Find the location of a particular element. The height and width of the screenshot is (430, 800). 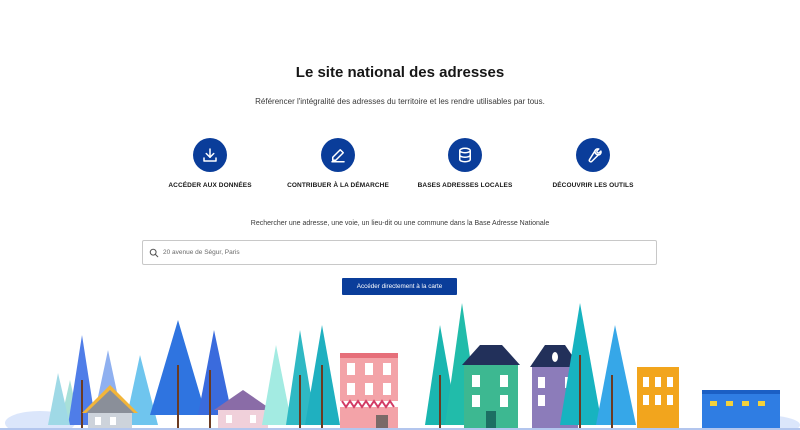

map-access-button: Accéder directement à la carte is located at coordinates (399, 286).